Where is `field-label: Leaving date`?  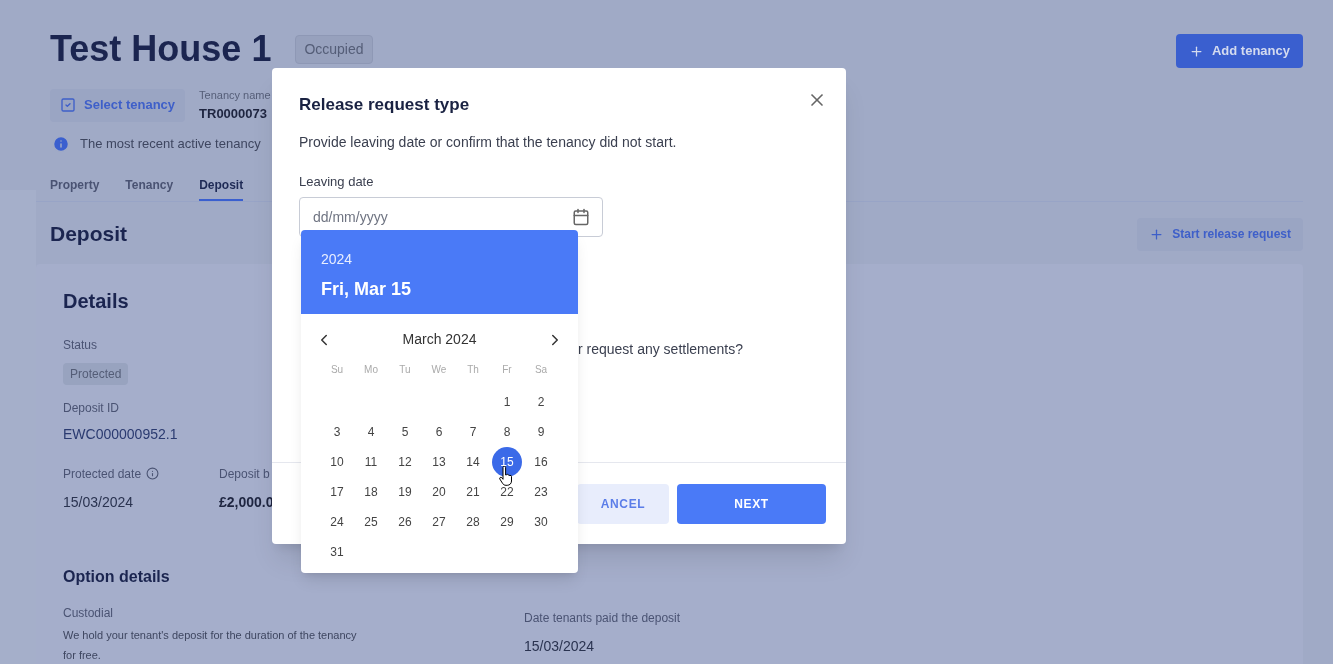
field-label: Leaving date is located at coordinates (336, 181).